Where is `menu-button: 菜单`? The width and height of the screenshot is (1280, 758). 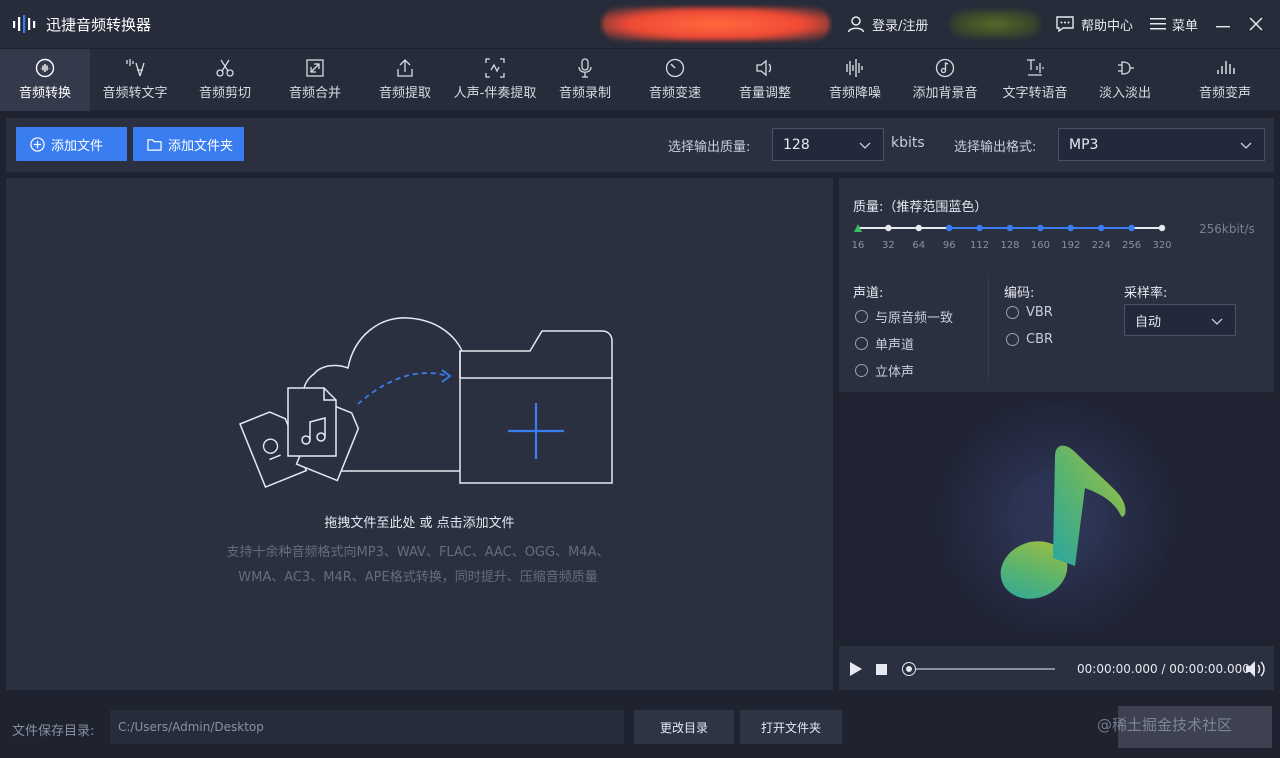 menu-button: 菜单 is located at coordinates (1174, 24).